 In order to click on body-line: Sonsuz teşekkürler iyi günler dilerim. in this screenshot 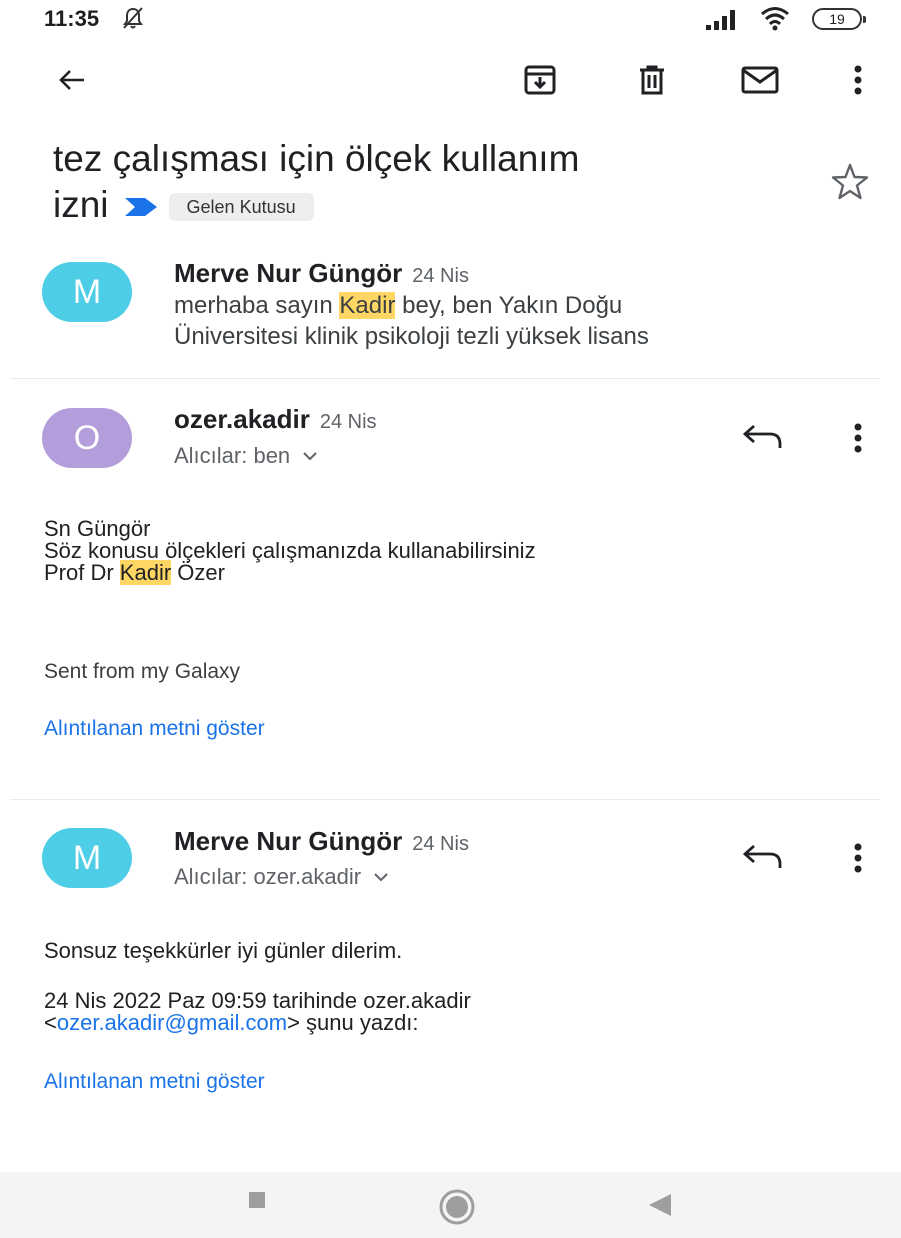, I will do `click(223, 950)`.